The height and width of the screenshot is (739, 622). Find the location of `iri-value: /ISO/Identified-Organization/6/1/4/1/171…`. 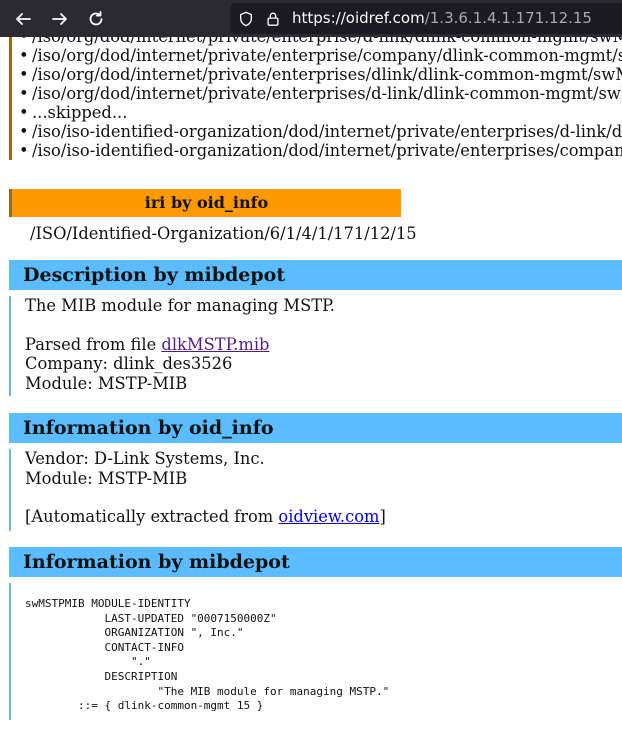

iri-value: /ISO/Identified-Organization/6/1/4/1/171… is located at coordinates (223, 233).